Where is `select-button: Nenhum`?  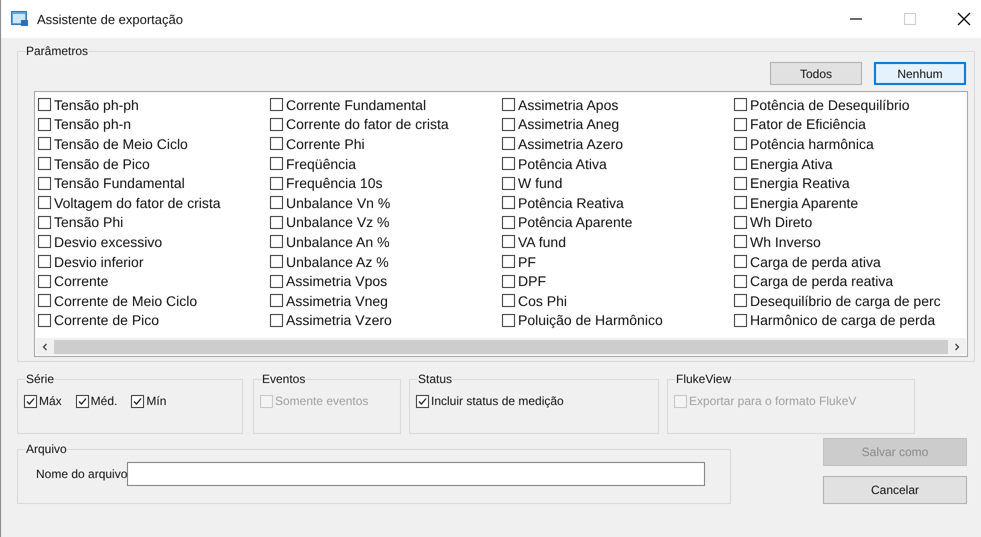 select-button: Nenhum is located at coordinates (920, 73).